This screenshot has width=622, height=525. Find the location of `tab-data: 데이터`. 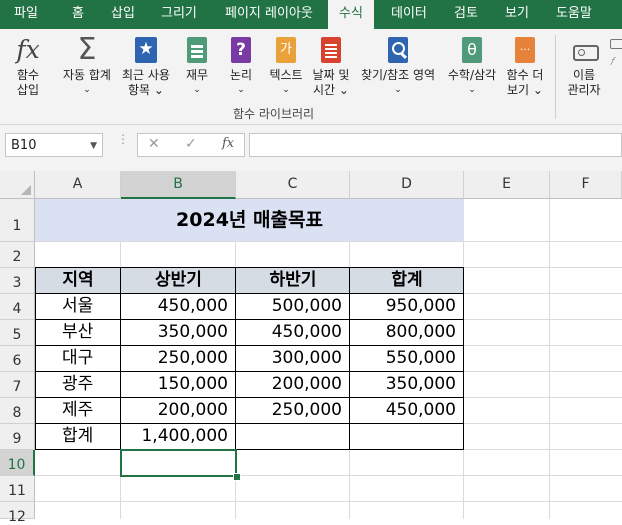

tab-data: 데이터 is located at coordinates (409, 14).